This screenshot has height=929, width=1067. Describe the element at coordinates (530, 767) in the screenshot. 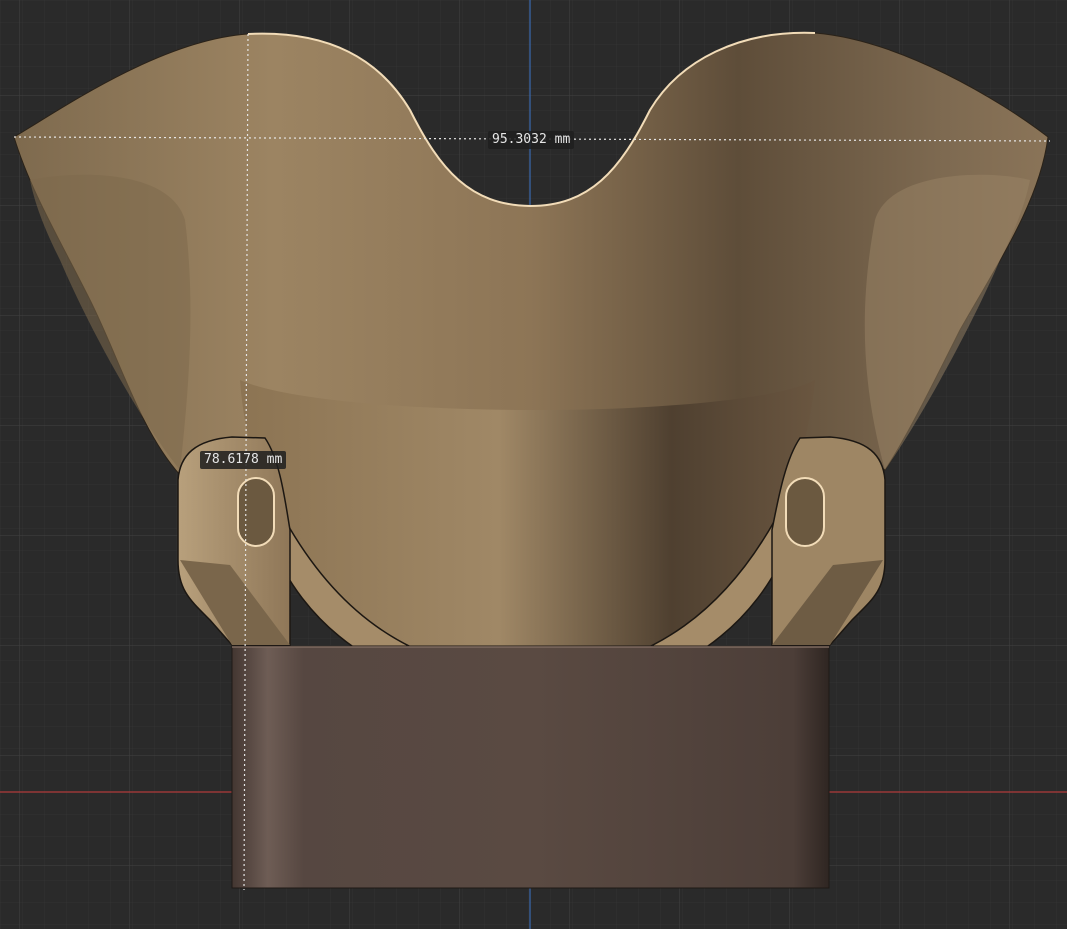

I see `model-base-block` at that location.